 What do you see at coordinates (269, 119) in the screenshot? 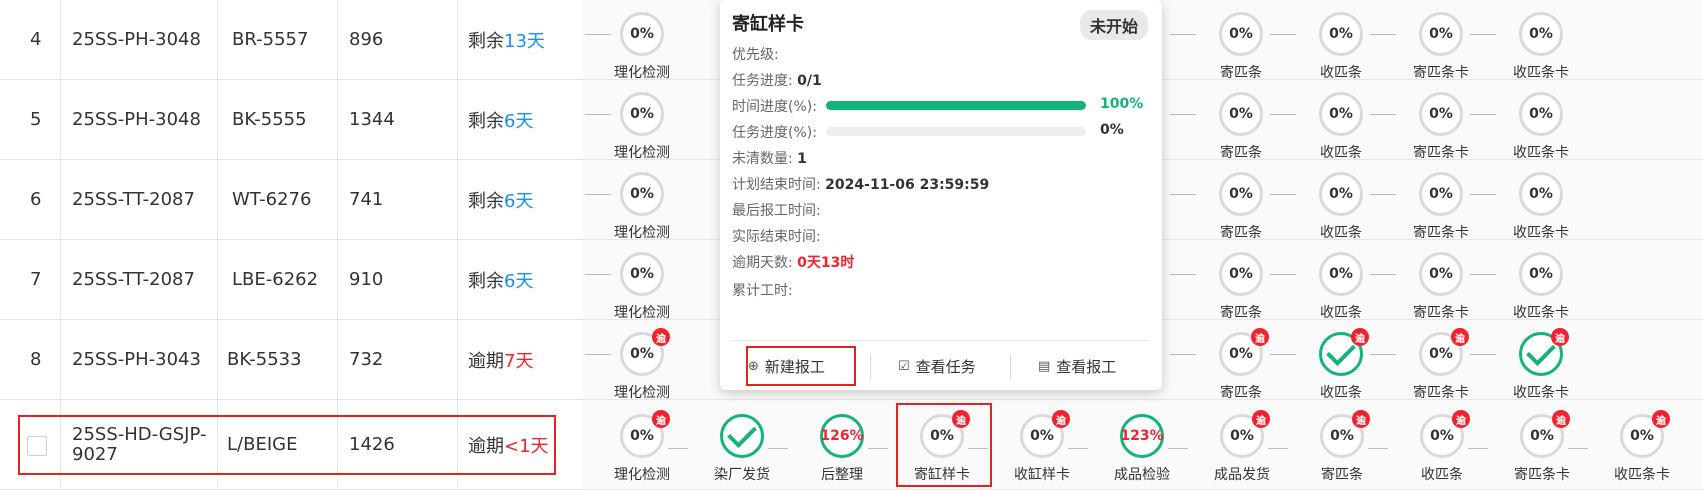
I see `color-code: BK-5555` at bounding box center [269, 119].